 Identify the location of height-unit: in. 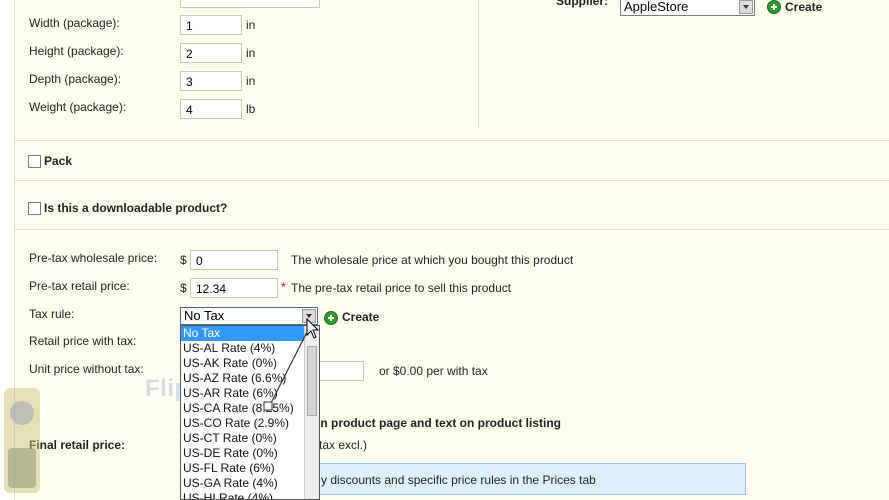
(251, 53).